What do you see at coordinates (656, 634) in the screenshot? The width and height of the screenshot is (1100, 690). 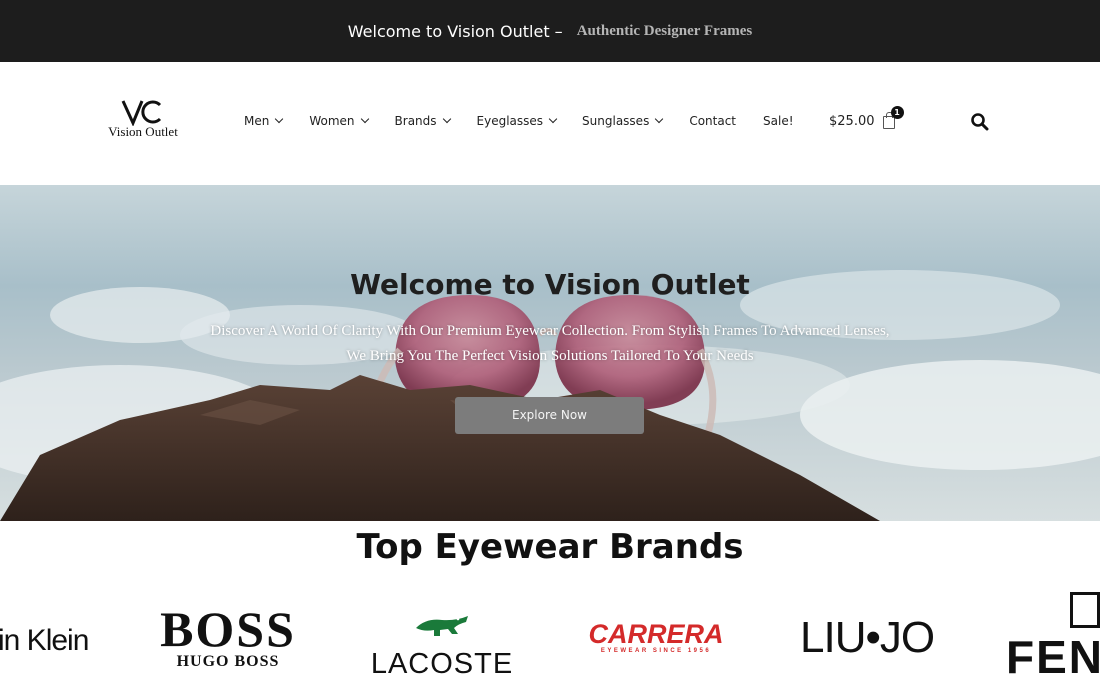 I see `carrera-wordmark: CARRERA` at bounding box center [656, 634].